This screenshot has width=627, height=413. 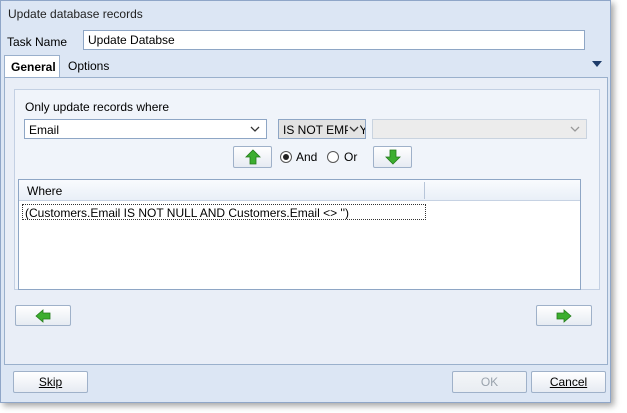 I want to click on tab-general: General, so click(x=32, y=66).